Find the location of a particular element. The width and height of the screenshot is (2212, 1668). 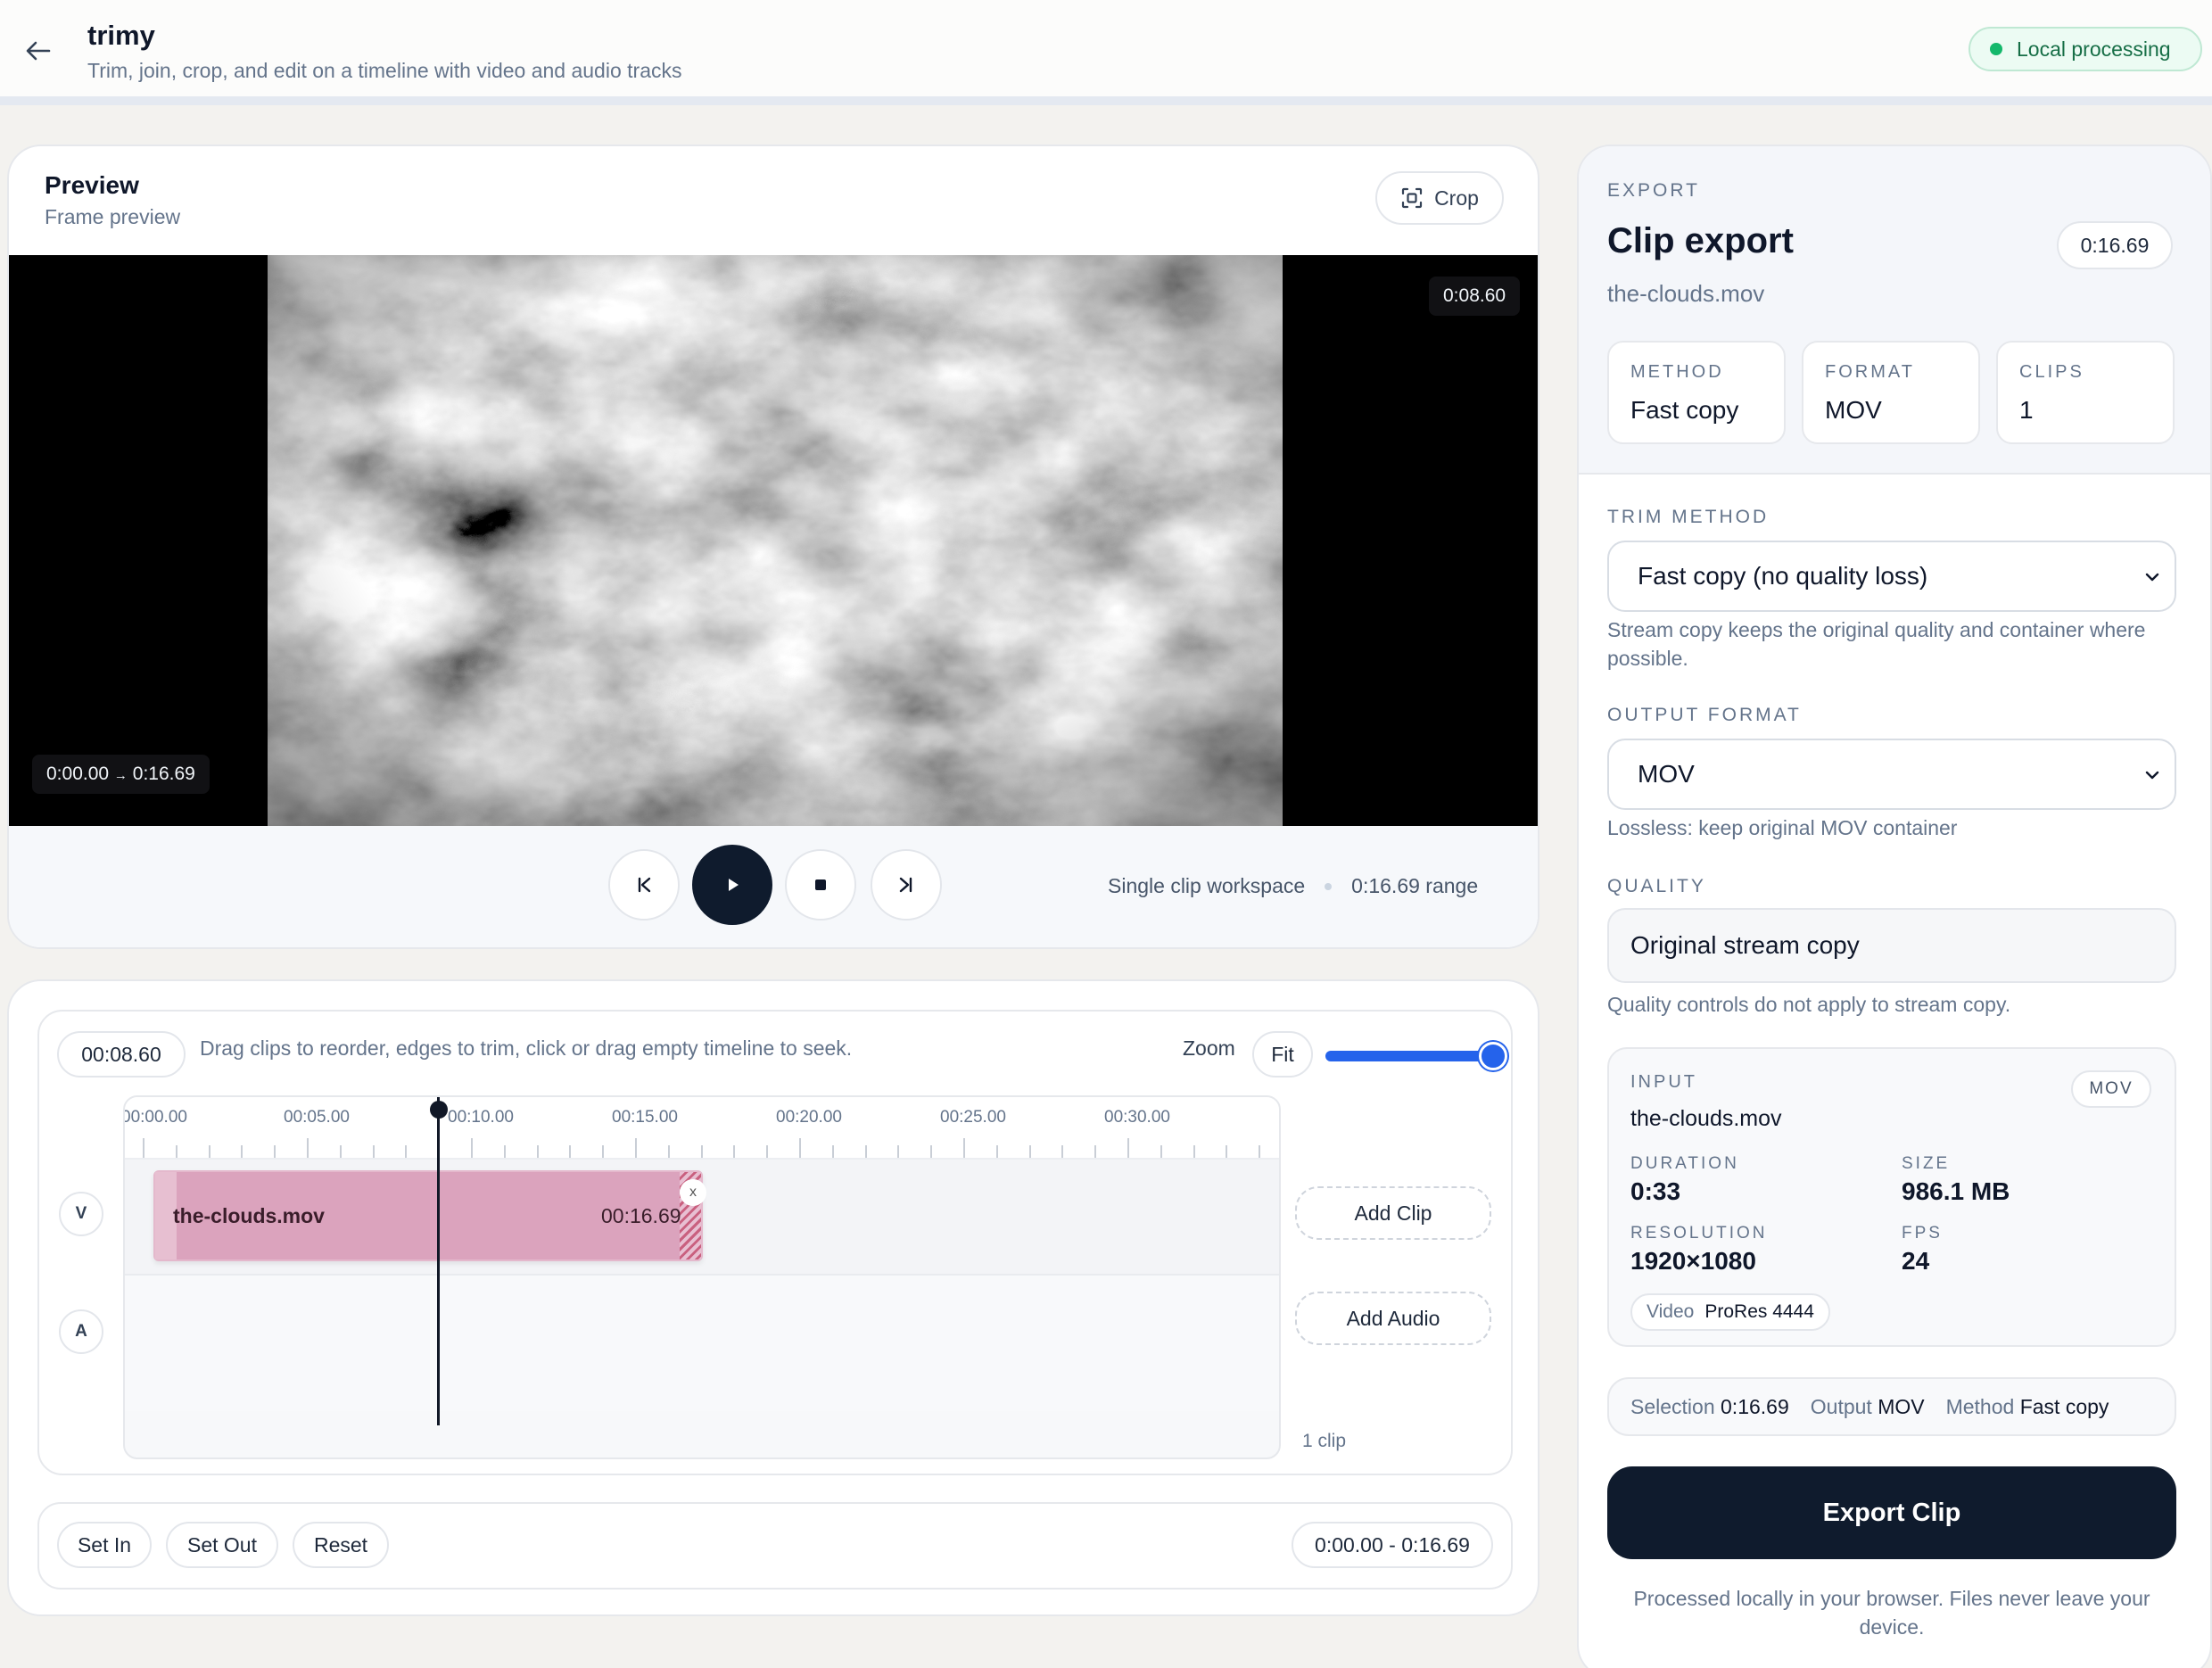

reset-button: Reset is located at coordinates (341, 1545).